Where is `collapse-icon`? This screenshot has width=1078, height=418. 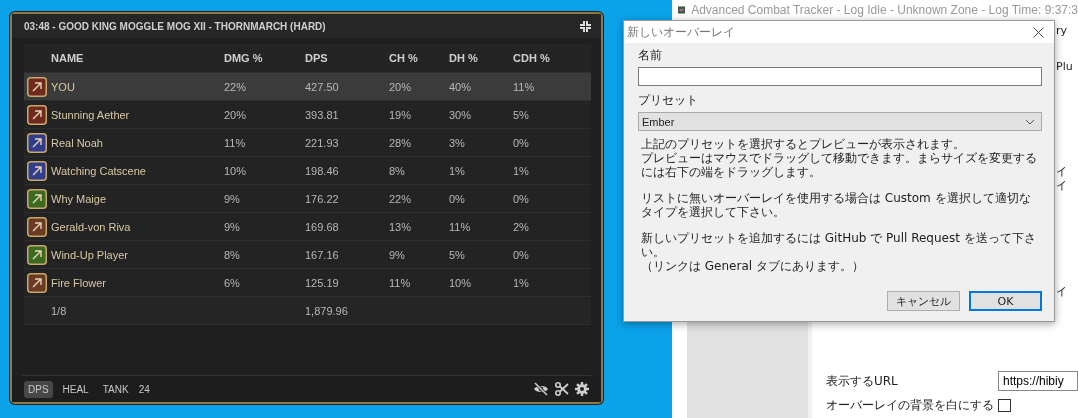 collapse-icon is located at coordinates (585, 26).